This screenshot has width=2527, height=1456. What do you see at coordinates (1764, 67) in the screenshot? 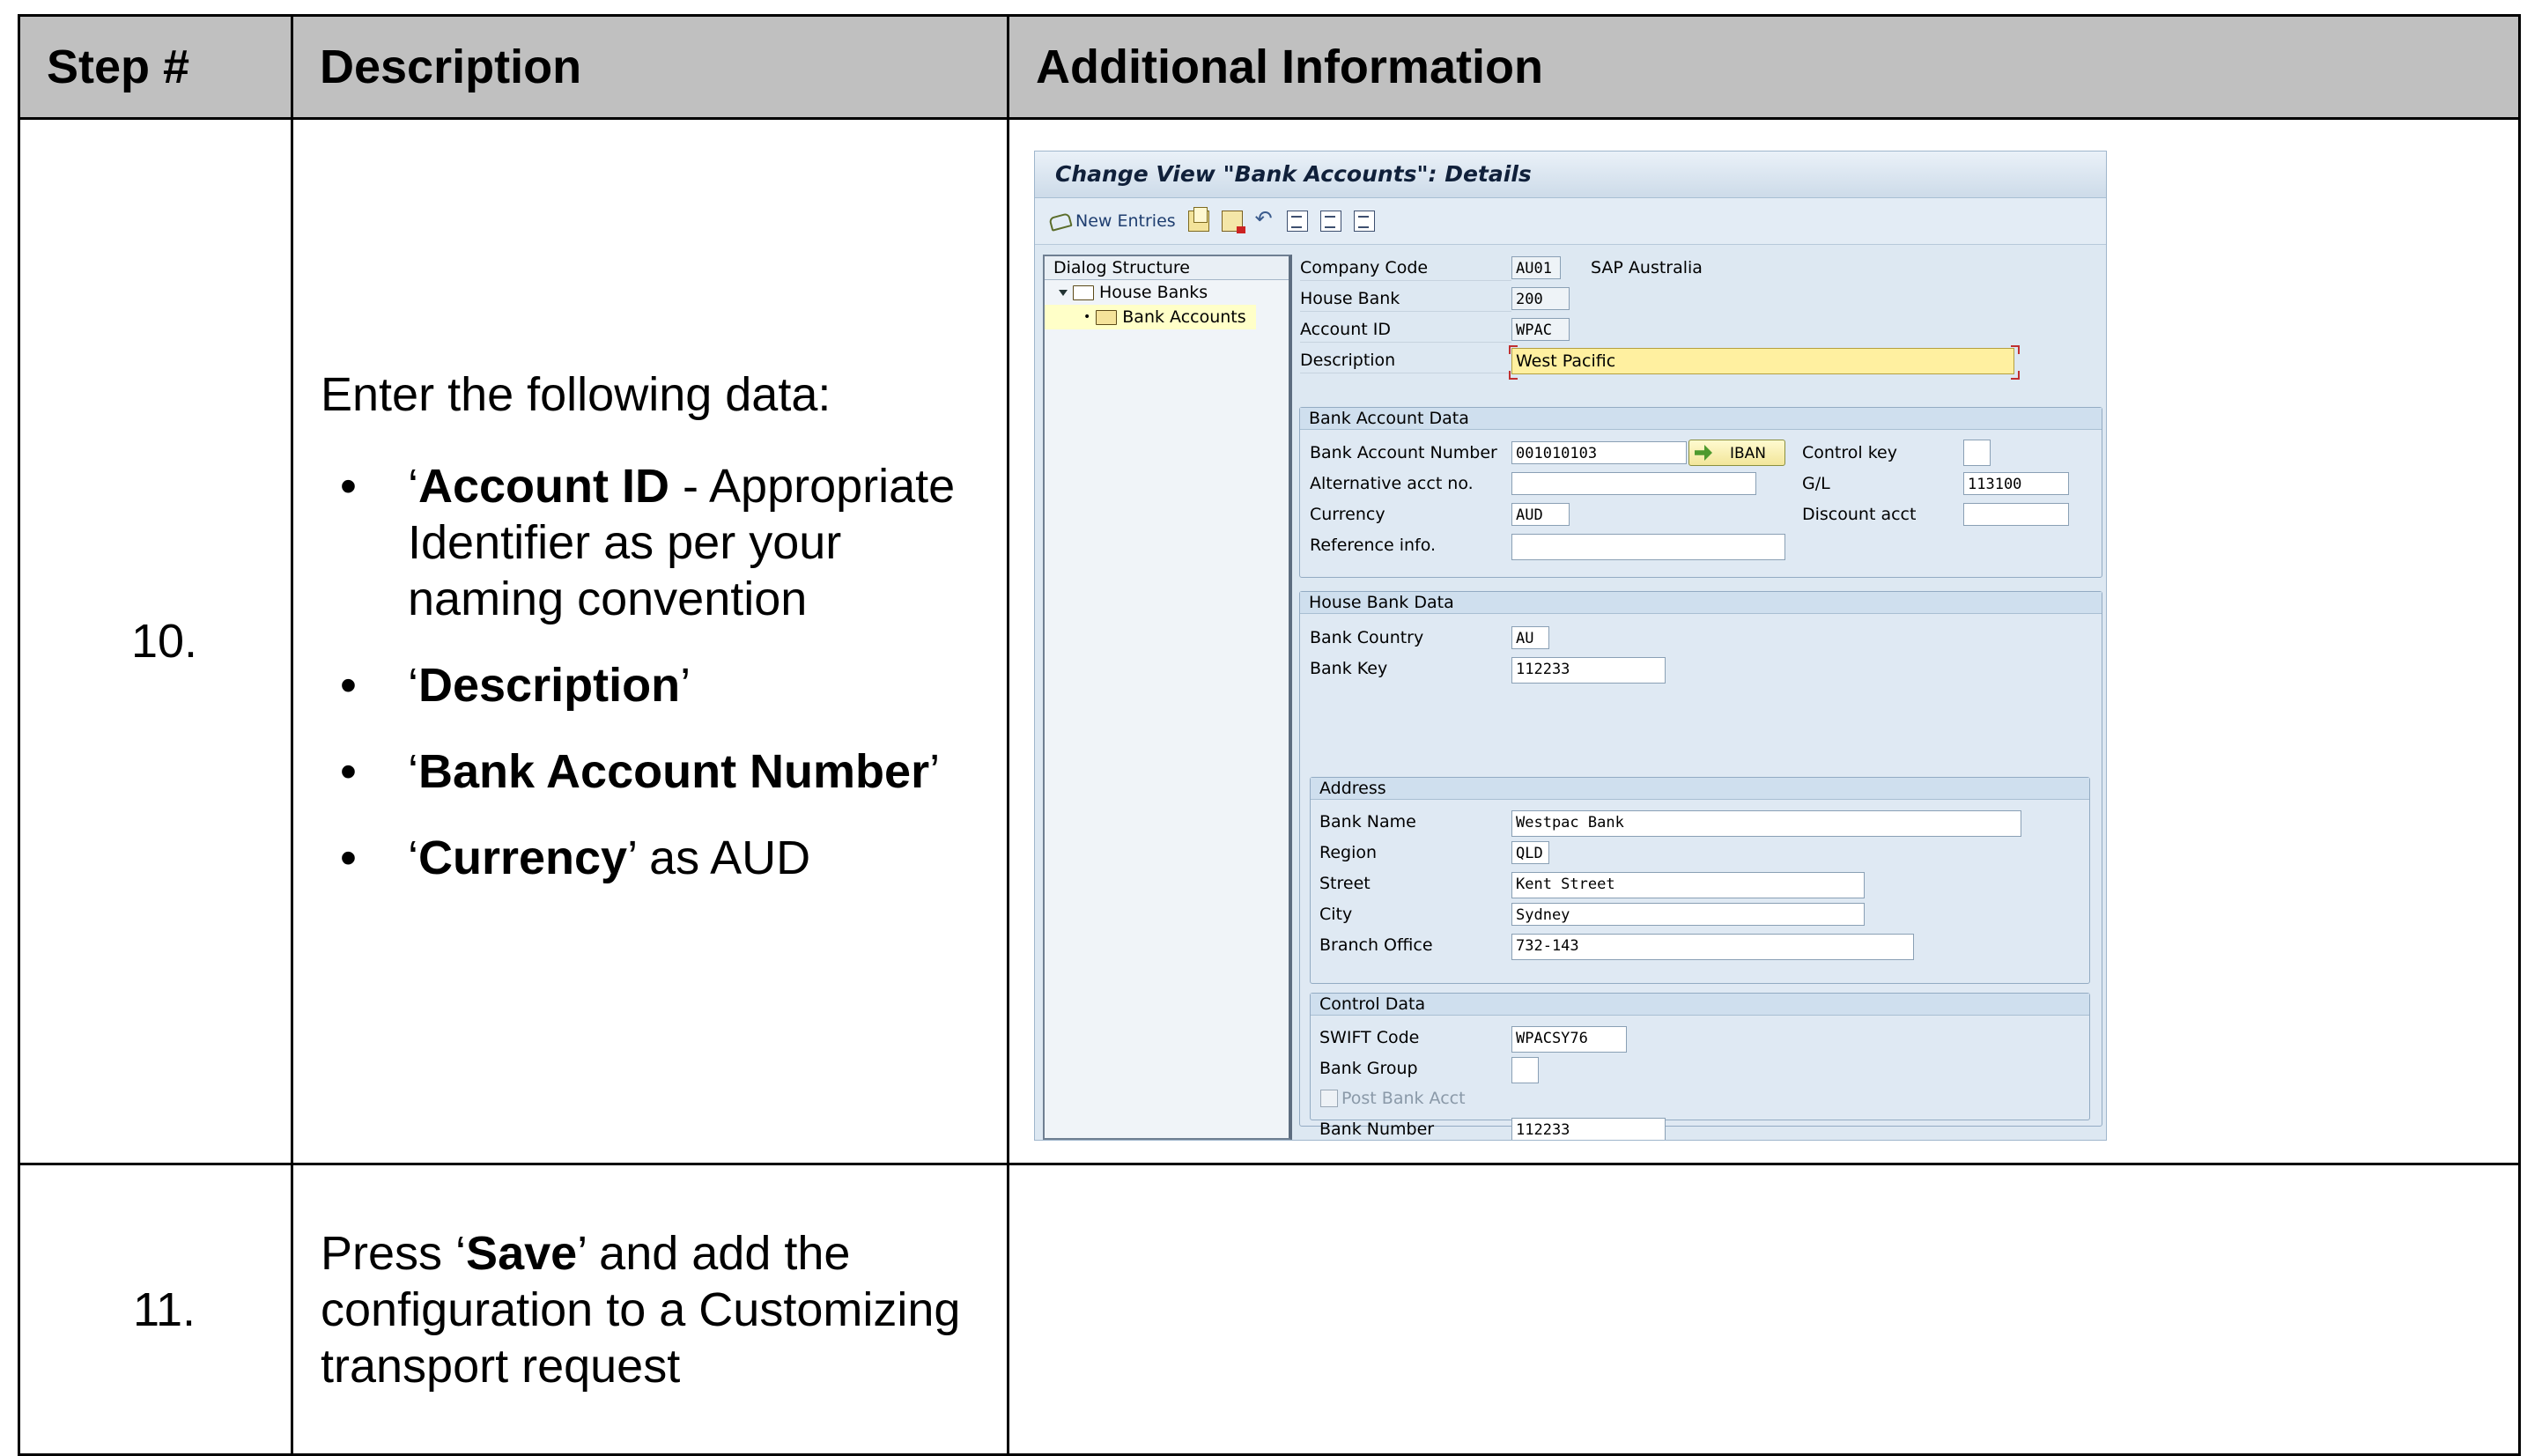
I see `header-additional-info: Additional Information` at bounding box center [1764, 67].